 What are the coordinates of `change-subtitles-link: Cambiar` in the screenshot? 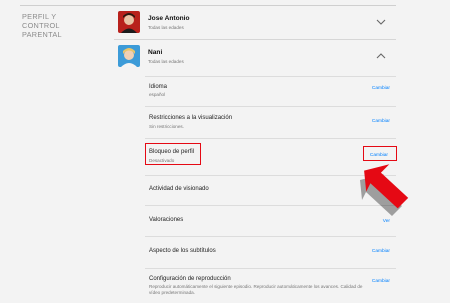 It's located at (381, 251).